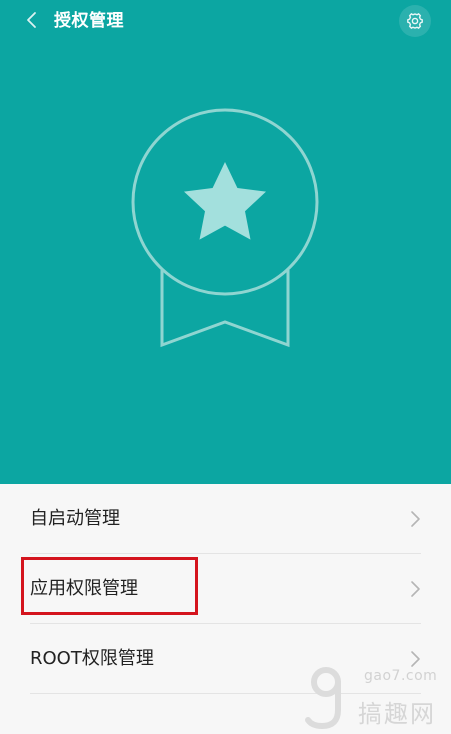  I want to click on watermark: gao7.com 搞趣网, so click(375, 697).